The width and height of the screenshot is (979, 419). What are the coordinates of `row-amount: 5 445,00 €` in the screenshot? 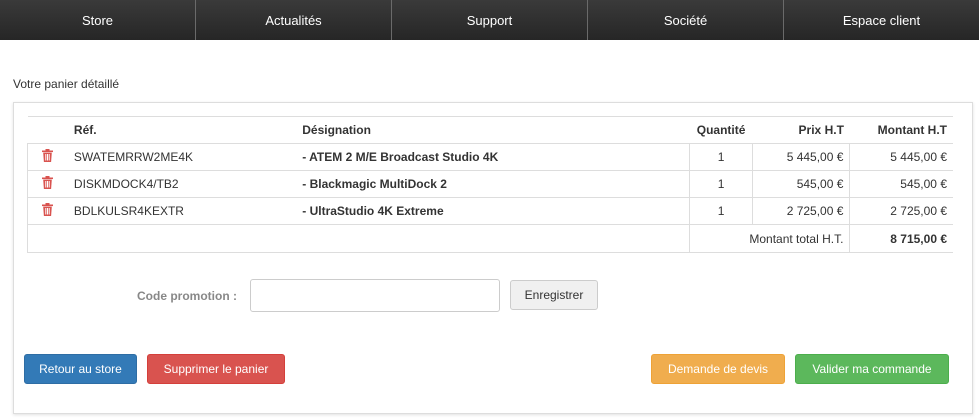 It's located at (901, 157).